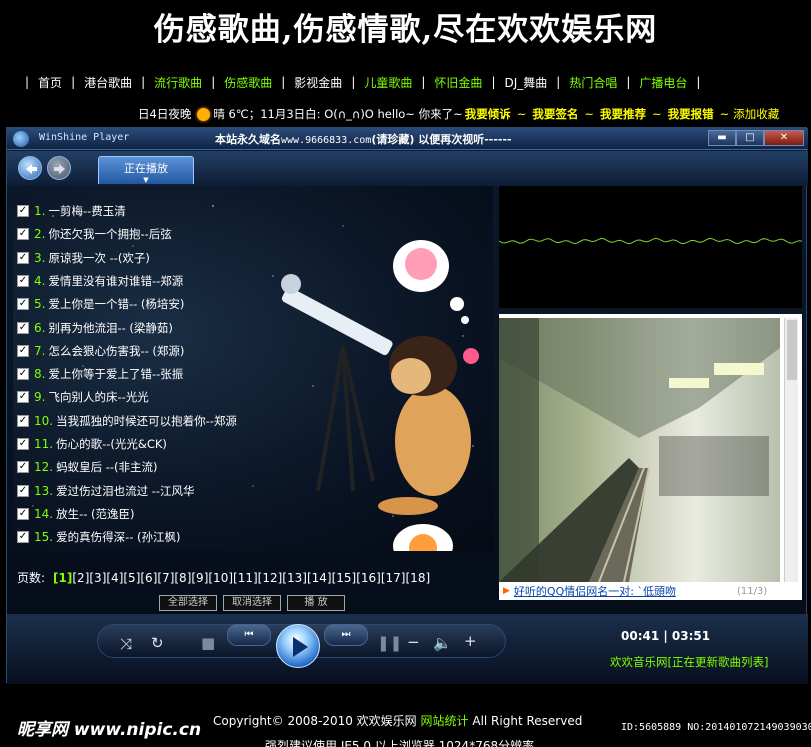 Image resolution: width=811 pixels, height=747 pixels. I want to click on maximize-button: □, so click(750, 138).